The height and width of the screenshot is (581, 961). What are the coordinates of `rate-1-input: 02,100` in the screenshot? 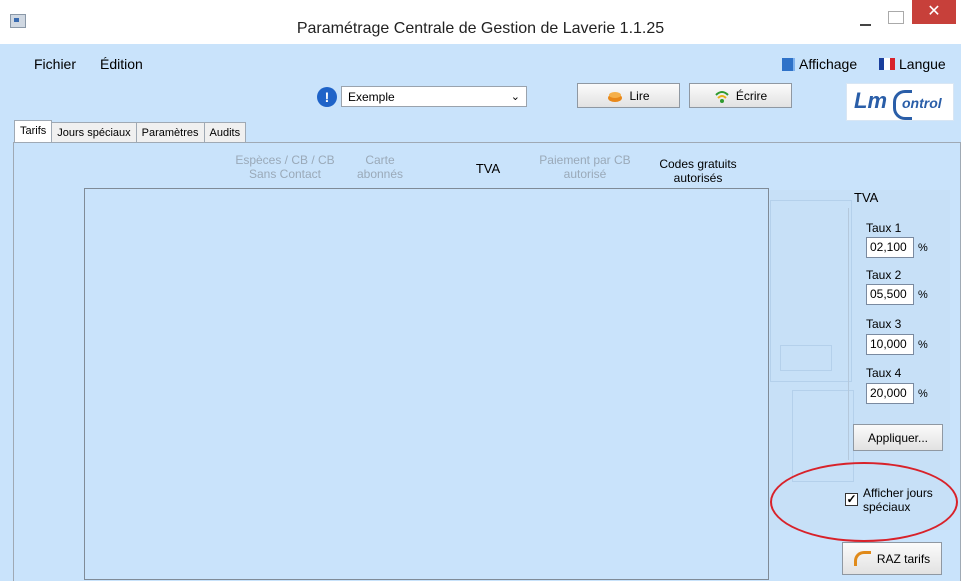 It's located at (890, 247).